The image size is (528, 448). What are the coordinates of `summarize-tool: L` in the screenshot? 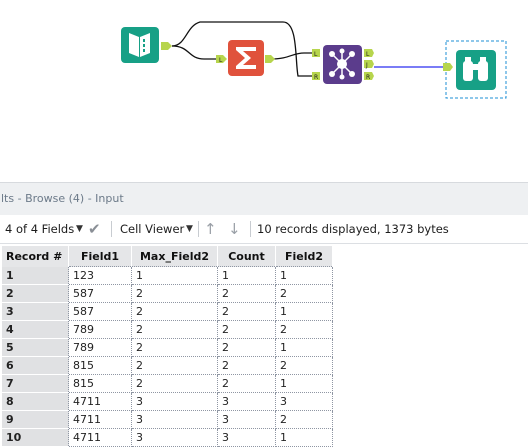 It's located at (245, 58).